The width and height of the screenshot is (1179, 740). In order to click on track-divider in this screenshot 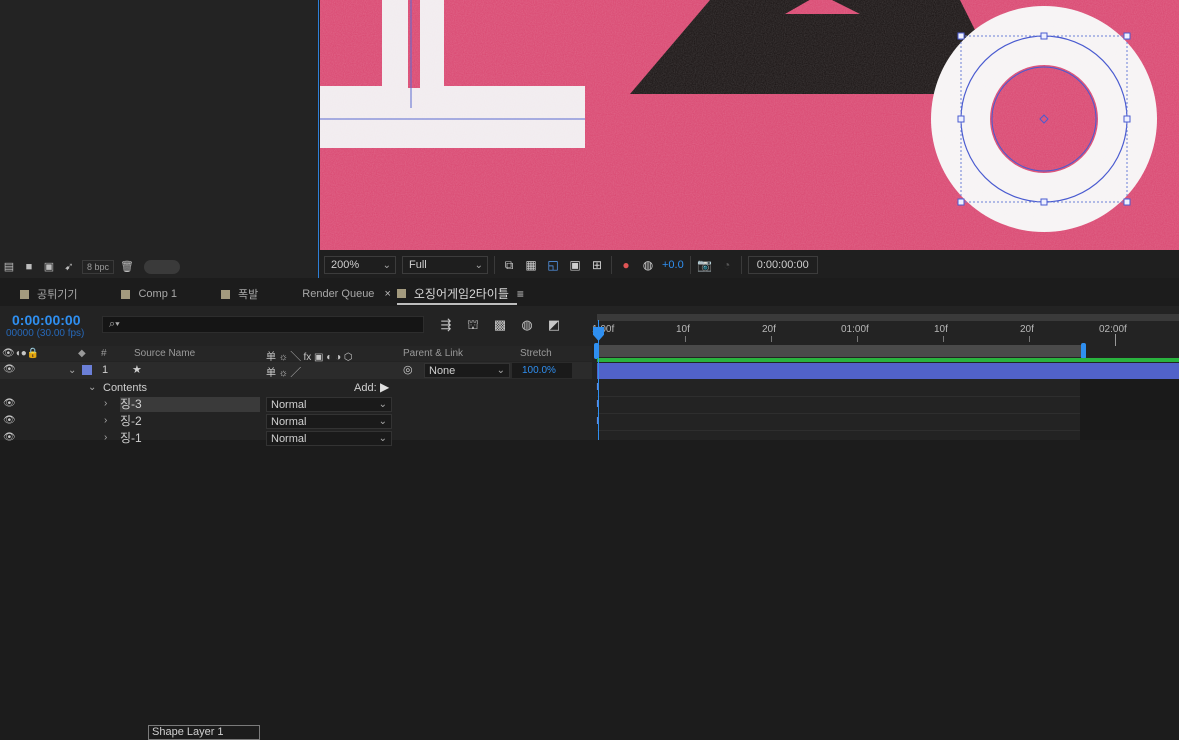, I will do `click(838, 430)`.